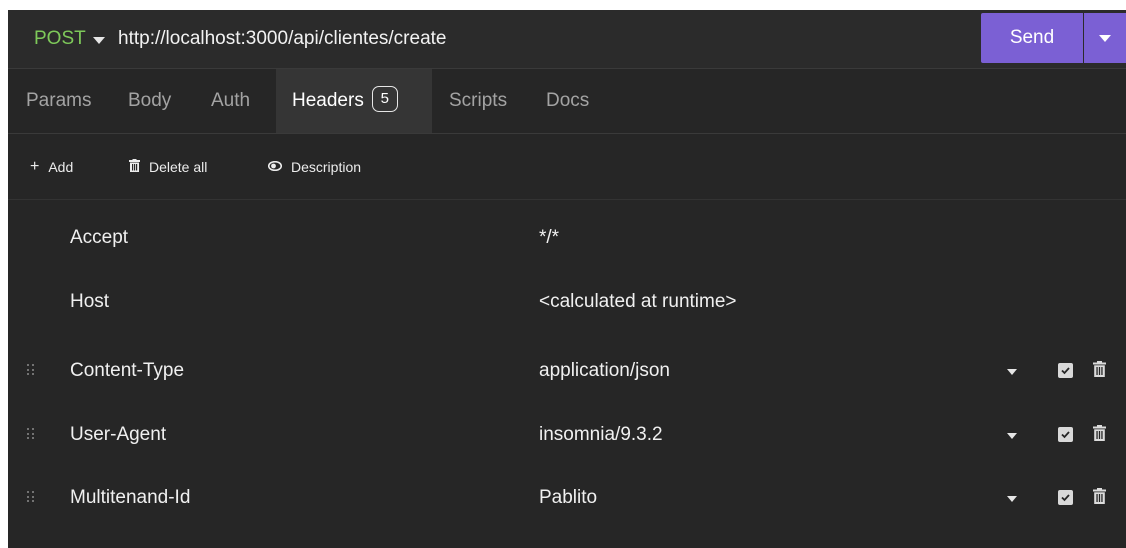 The height and width of the screenshot is (548, 1126). I want to click on toggle-description-button: Description, so click(314, 167).